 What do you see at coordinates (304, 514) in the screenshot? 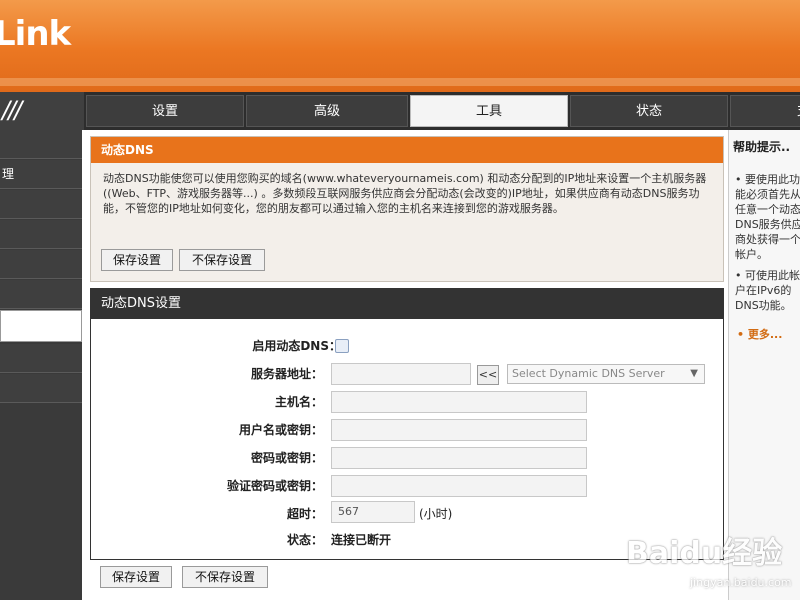
I see `timeout-label: 超时：` at bounding box center [304, 514].